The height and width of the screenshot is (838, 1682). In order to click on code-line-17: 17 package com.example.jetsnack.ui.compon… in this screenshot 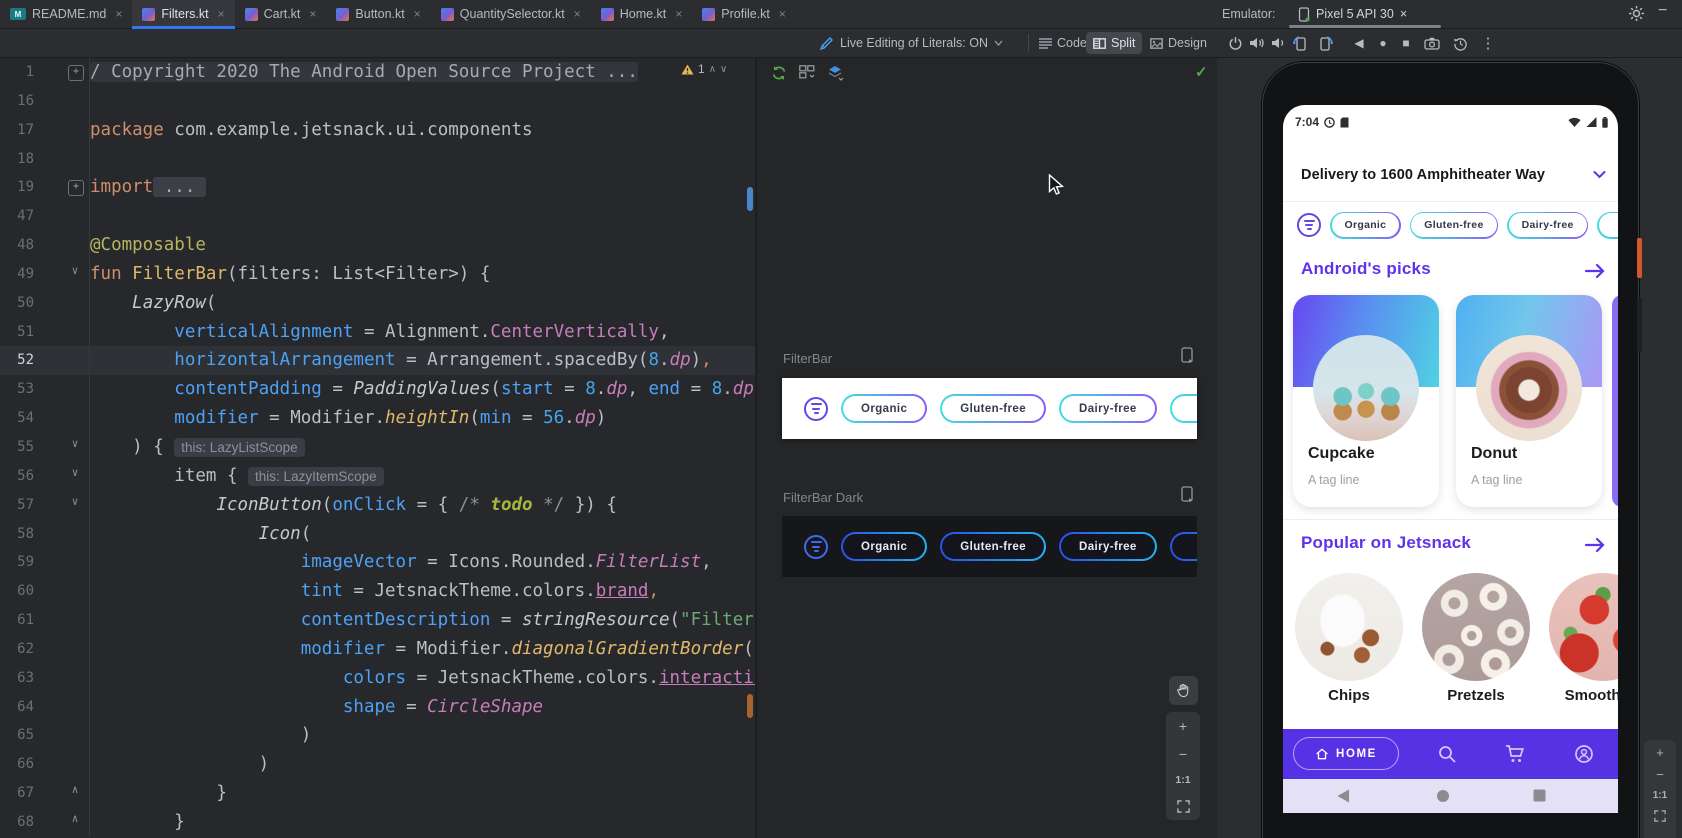, I will do `click(377, 130)`.